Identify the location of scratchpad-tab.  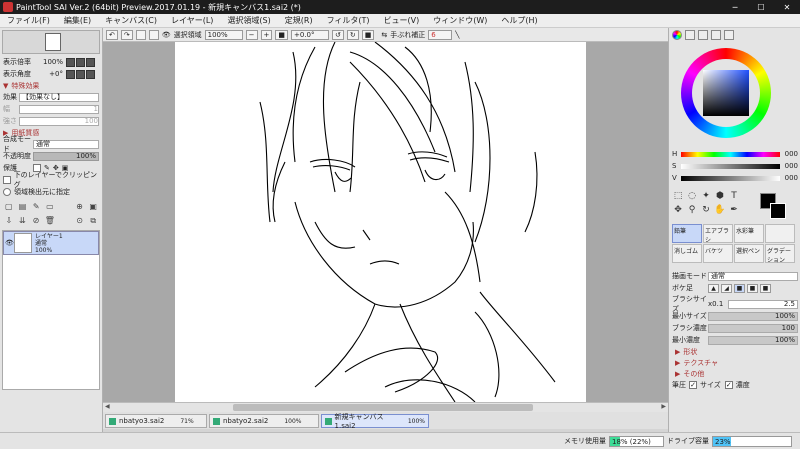
(729, 35).